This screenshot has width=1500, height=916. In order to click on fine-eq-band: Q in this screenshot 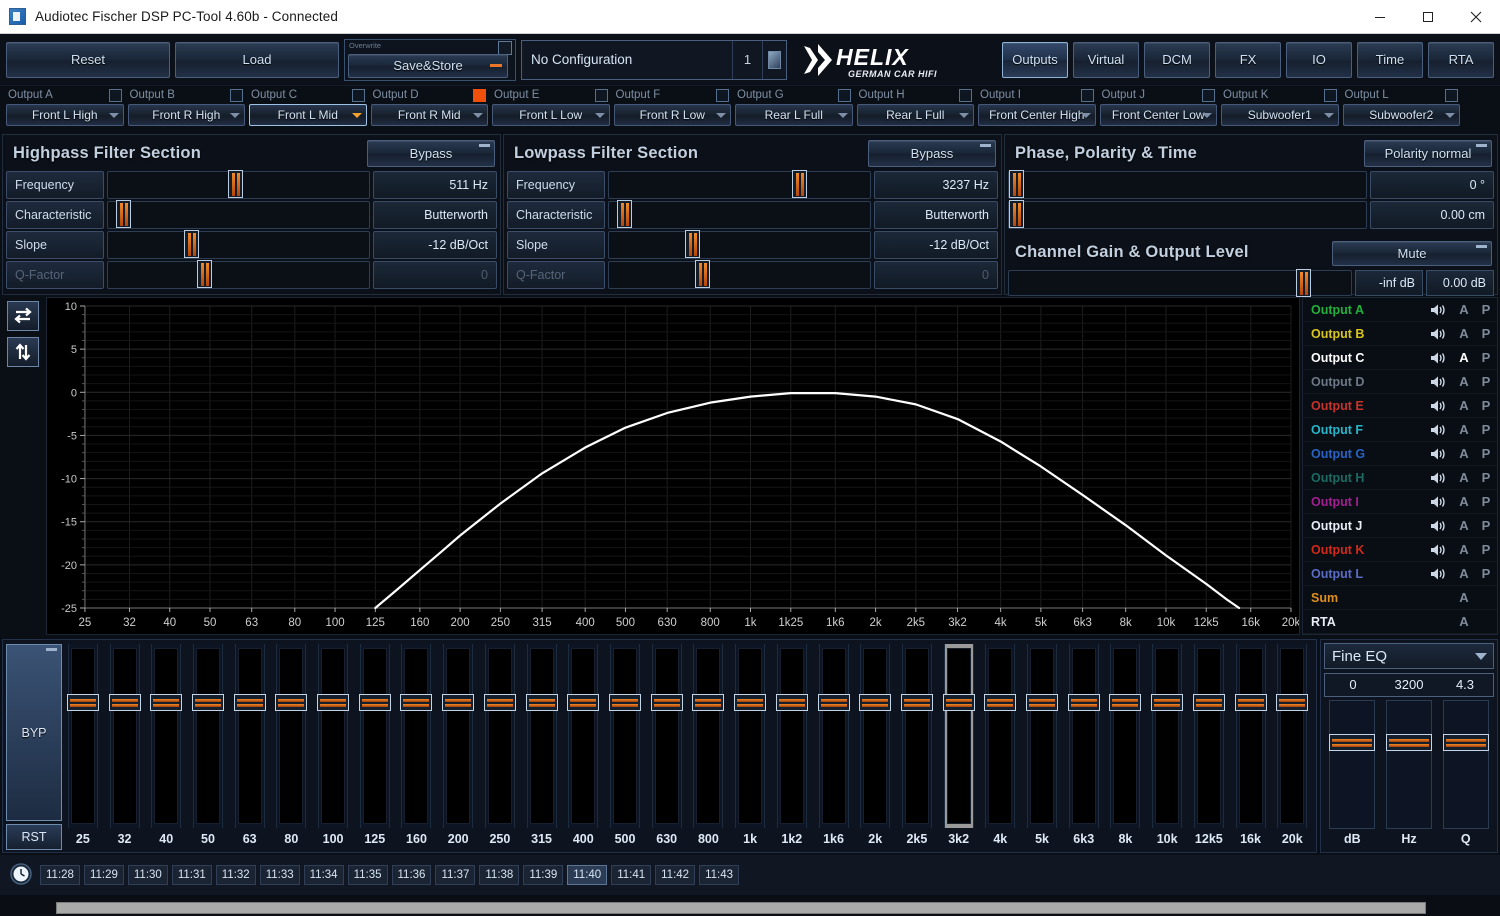, I will do `click(1465, 774)`.